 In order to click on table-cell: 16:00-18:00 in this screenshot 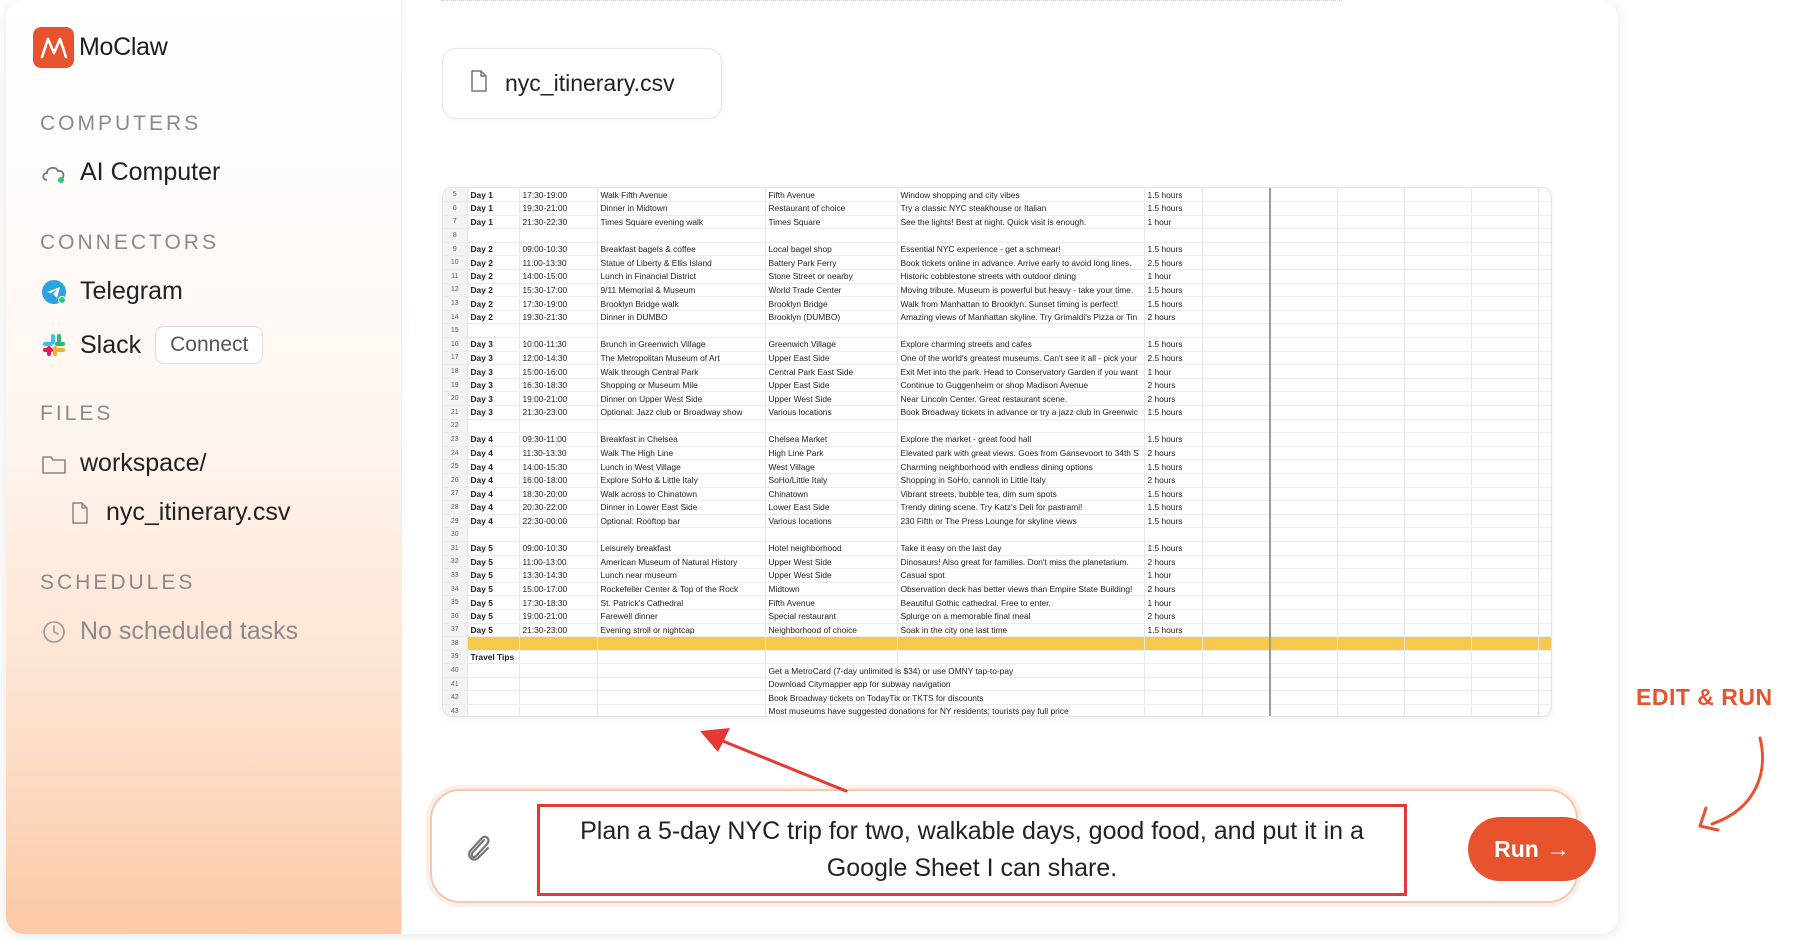, I will do `click(558, 480)`.